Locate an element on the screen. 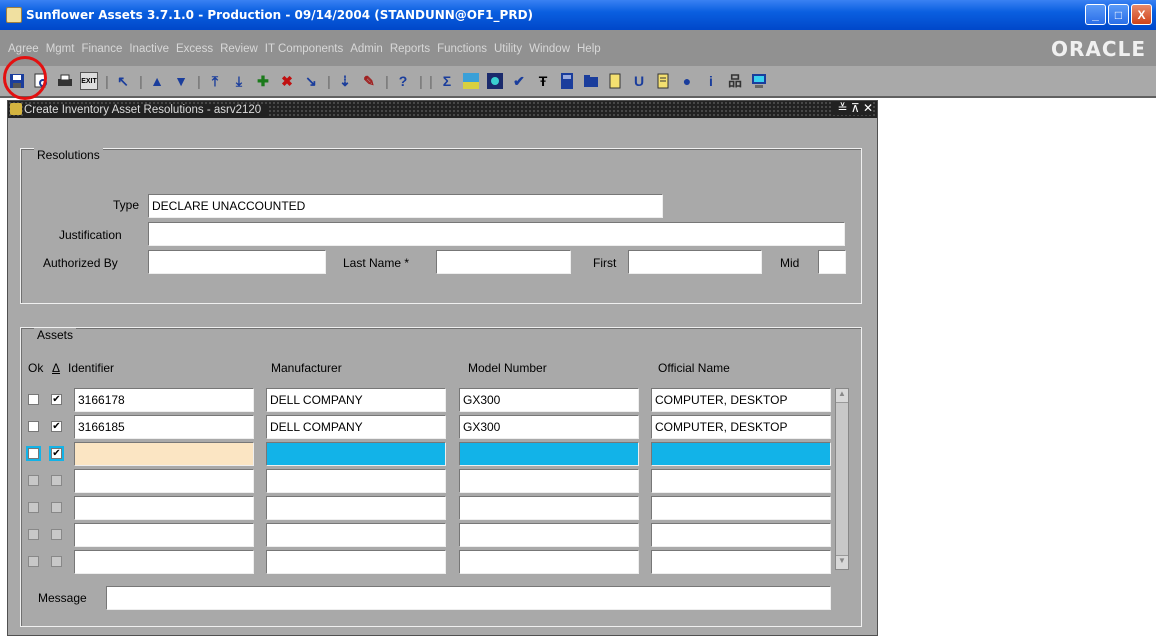 This screenshot has height=637, width=1156. menu-help: Help is located at coordinates (589, 49).